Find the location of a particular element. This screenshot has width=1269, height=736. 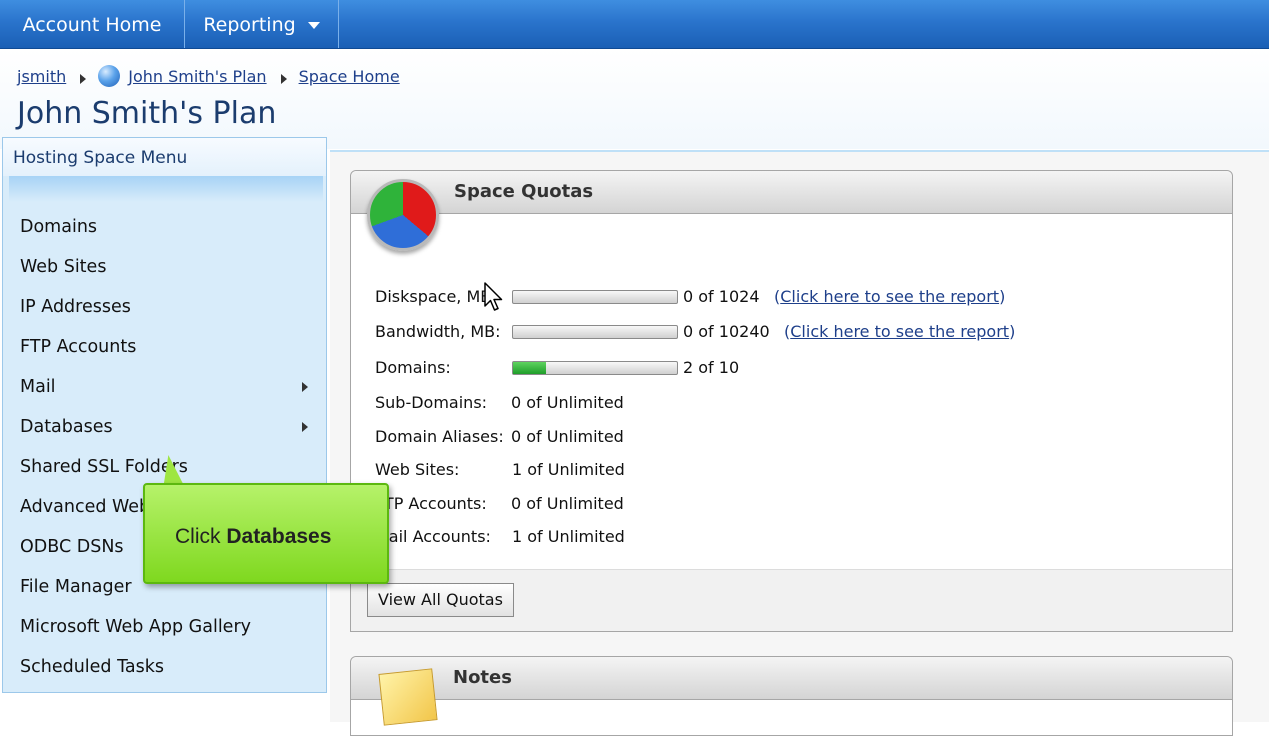

mouse-cursor-icon is located at coordinates (493, 296).